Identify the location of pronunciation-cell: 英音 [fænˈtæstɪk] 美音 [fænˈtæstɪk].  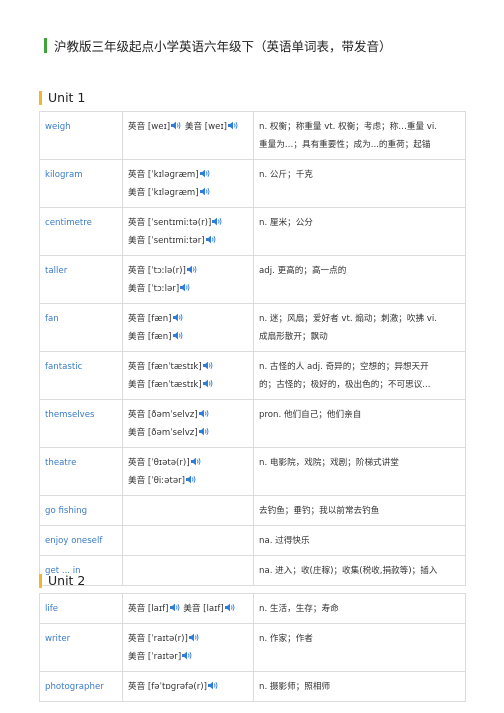
(188, 375).